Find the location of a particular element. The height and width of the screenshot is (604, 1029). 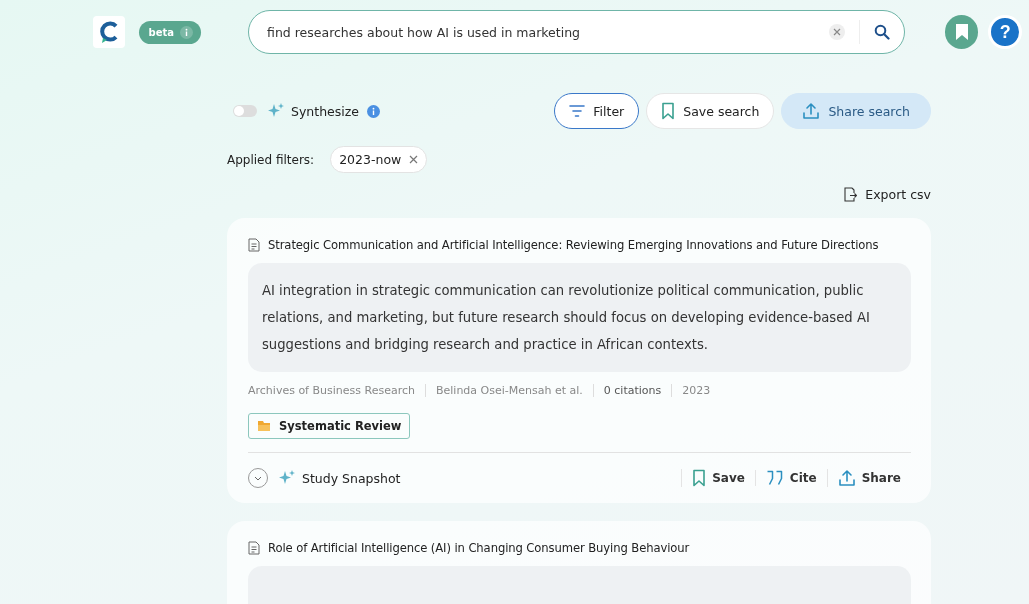

search-field: find researches about how AI is used in marketing is located at coordinates (547, 32).